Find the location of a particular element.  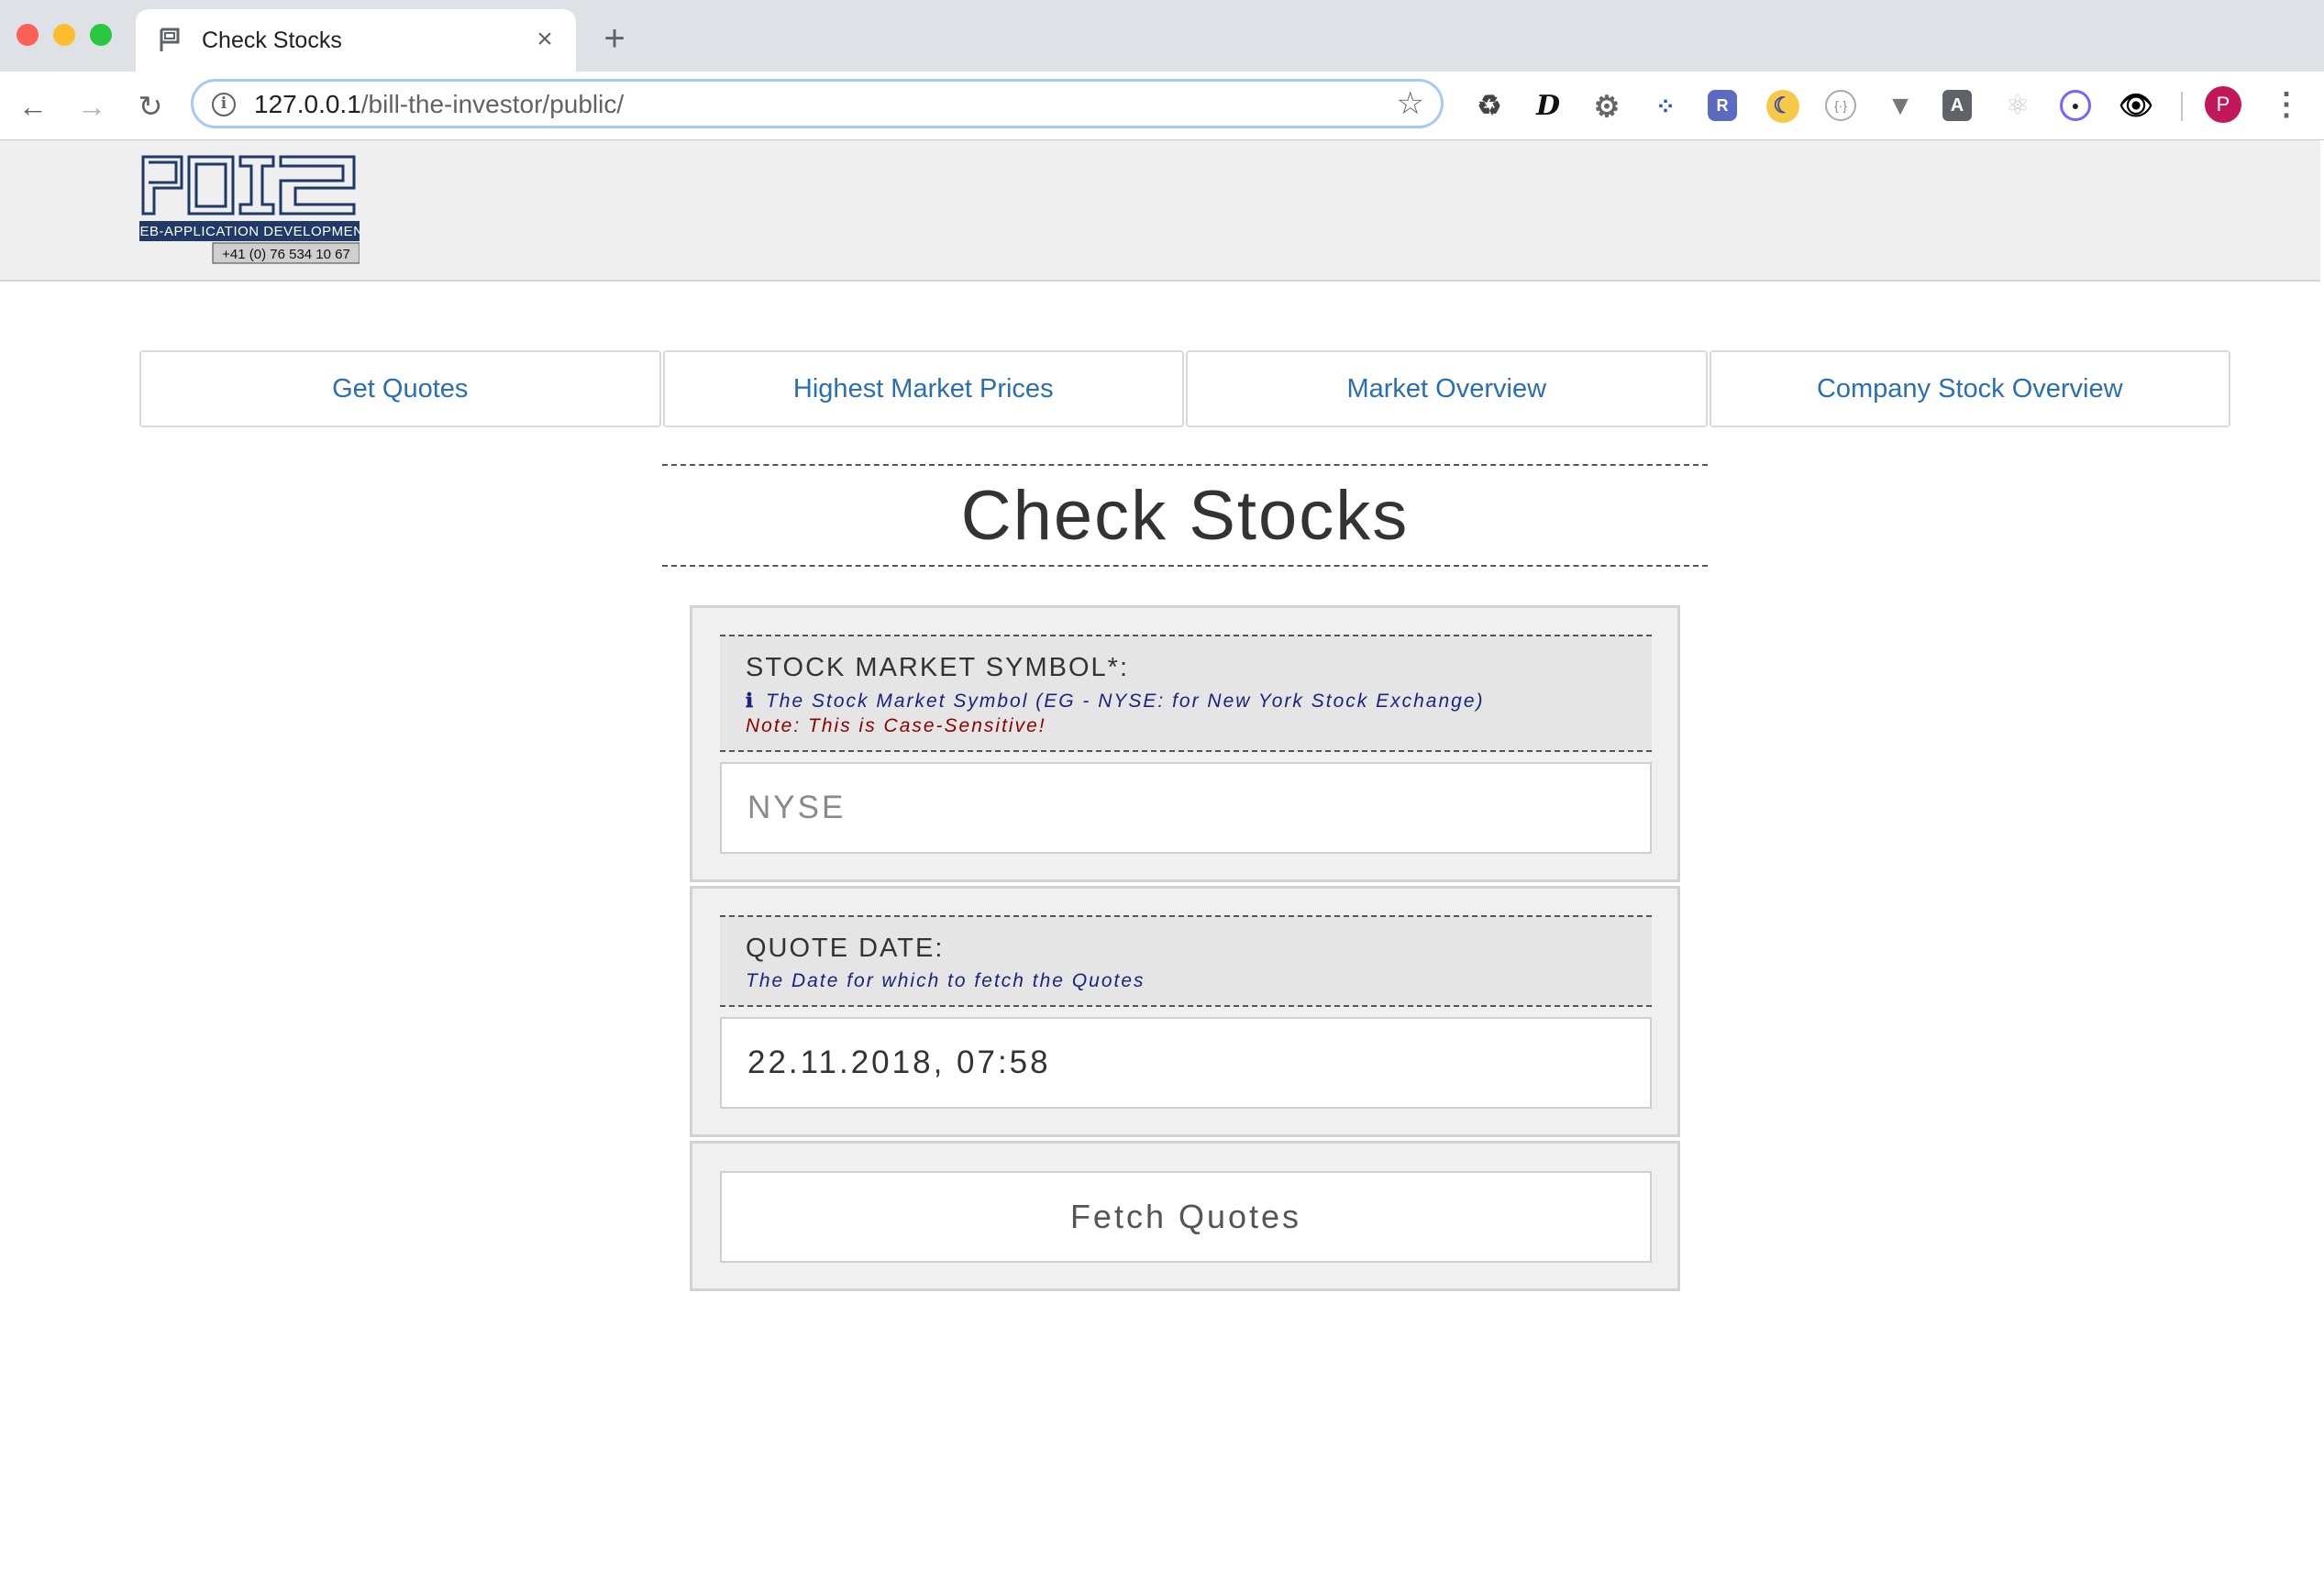

gear-icon: ⚙ is located at coordinates (1606, 106).